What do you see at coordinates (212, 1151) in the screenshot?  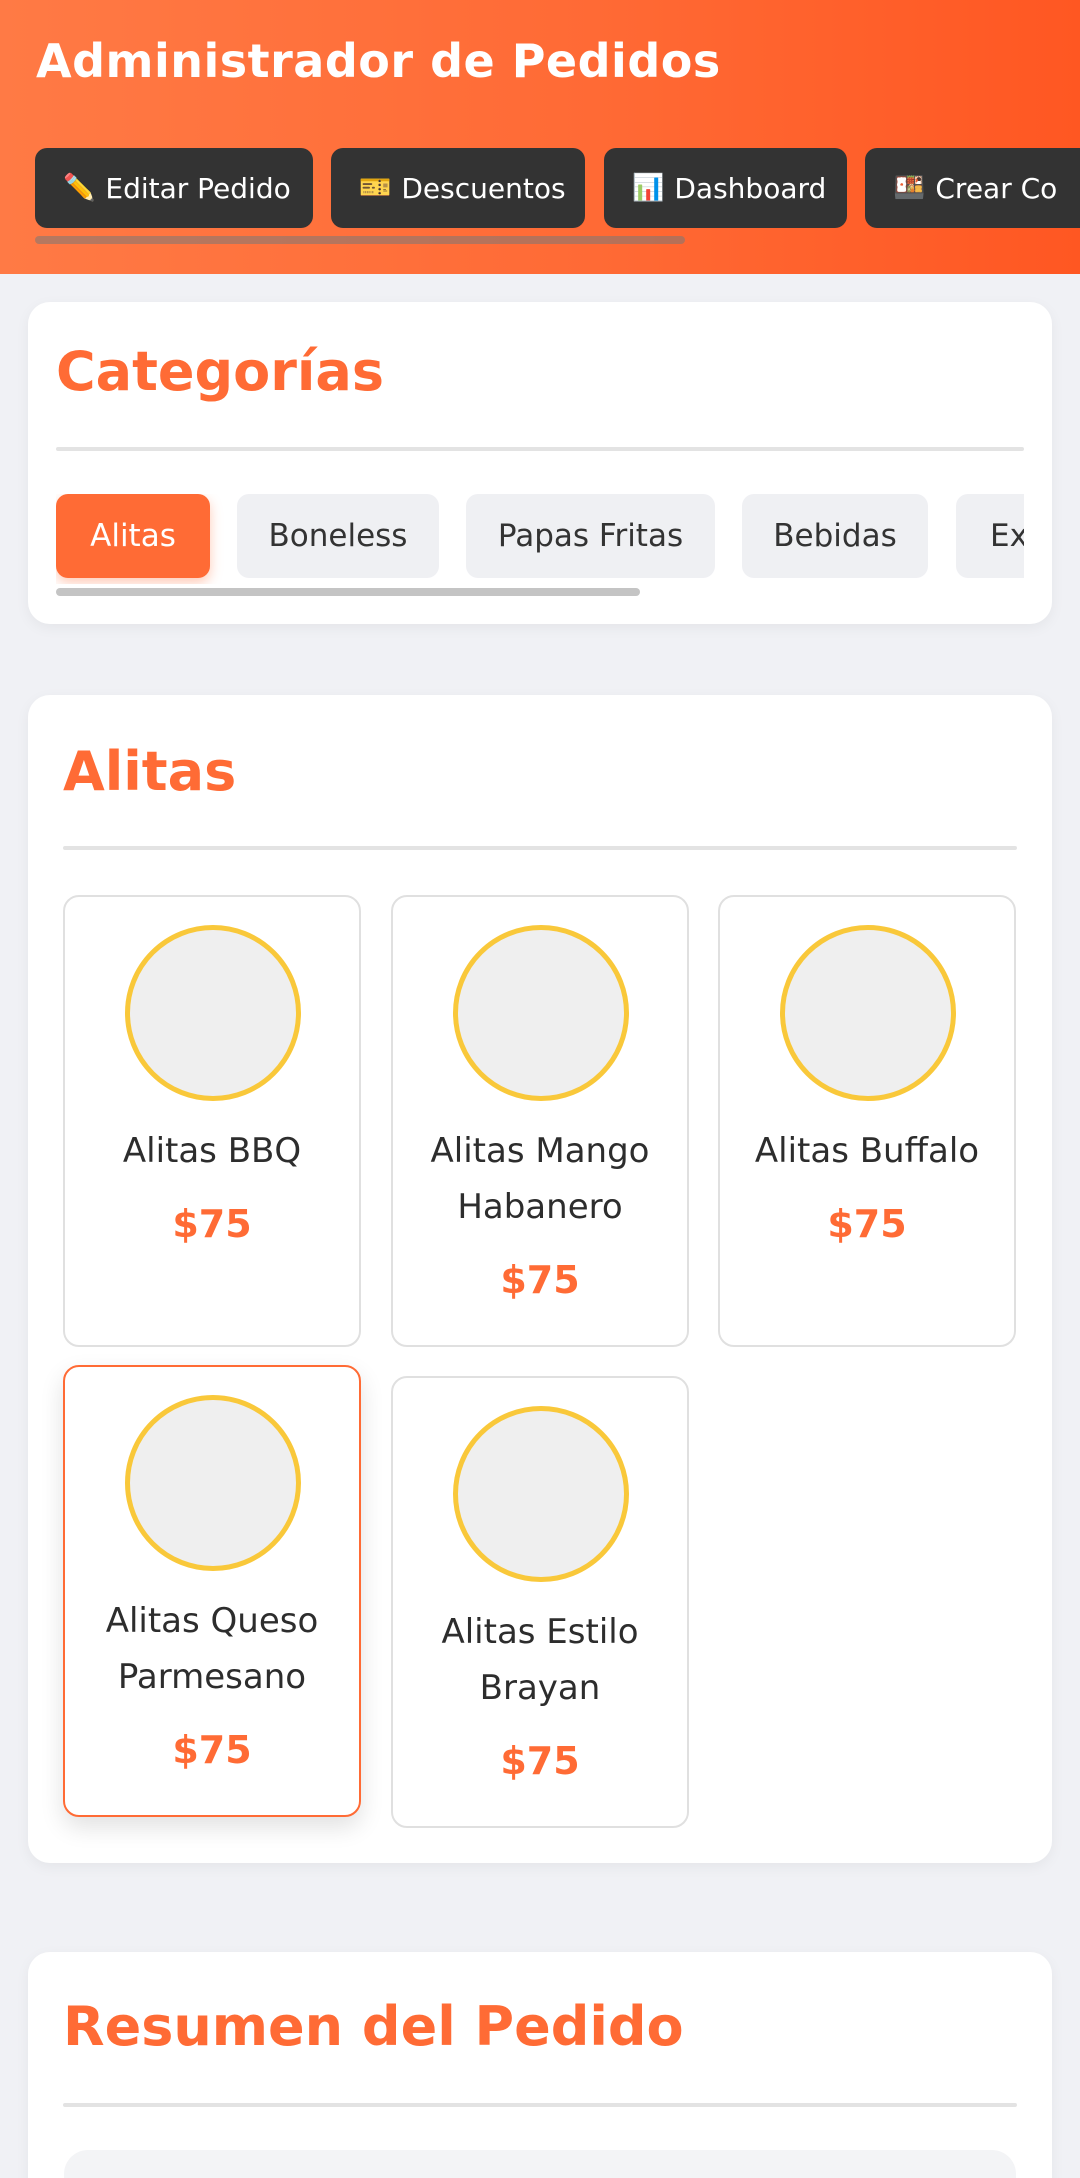 I see `product-name: Alitas BBQ` at bounding box center [212, 1151].